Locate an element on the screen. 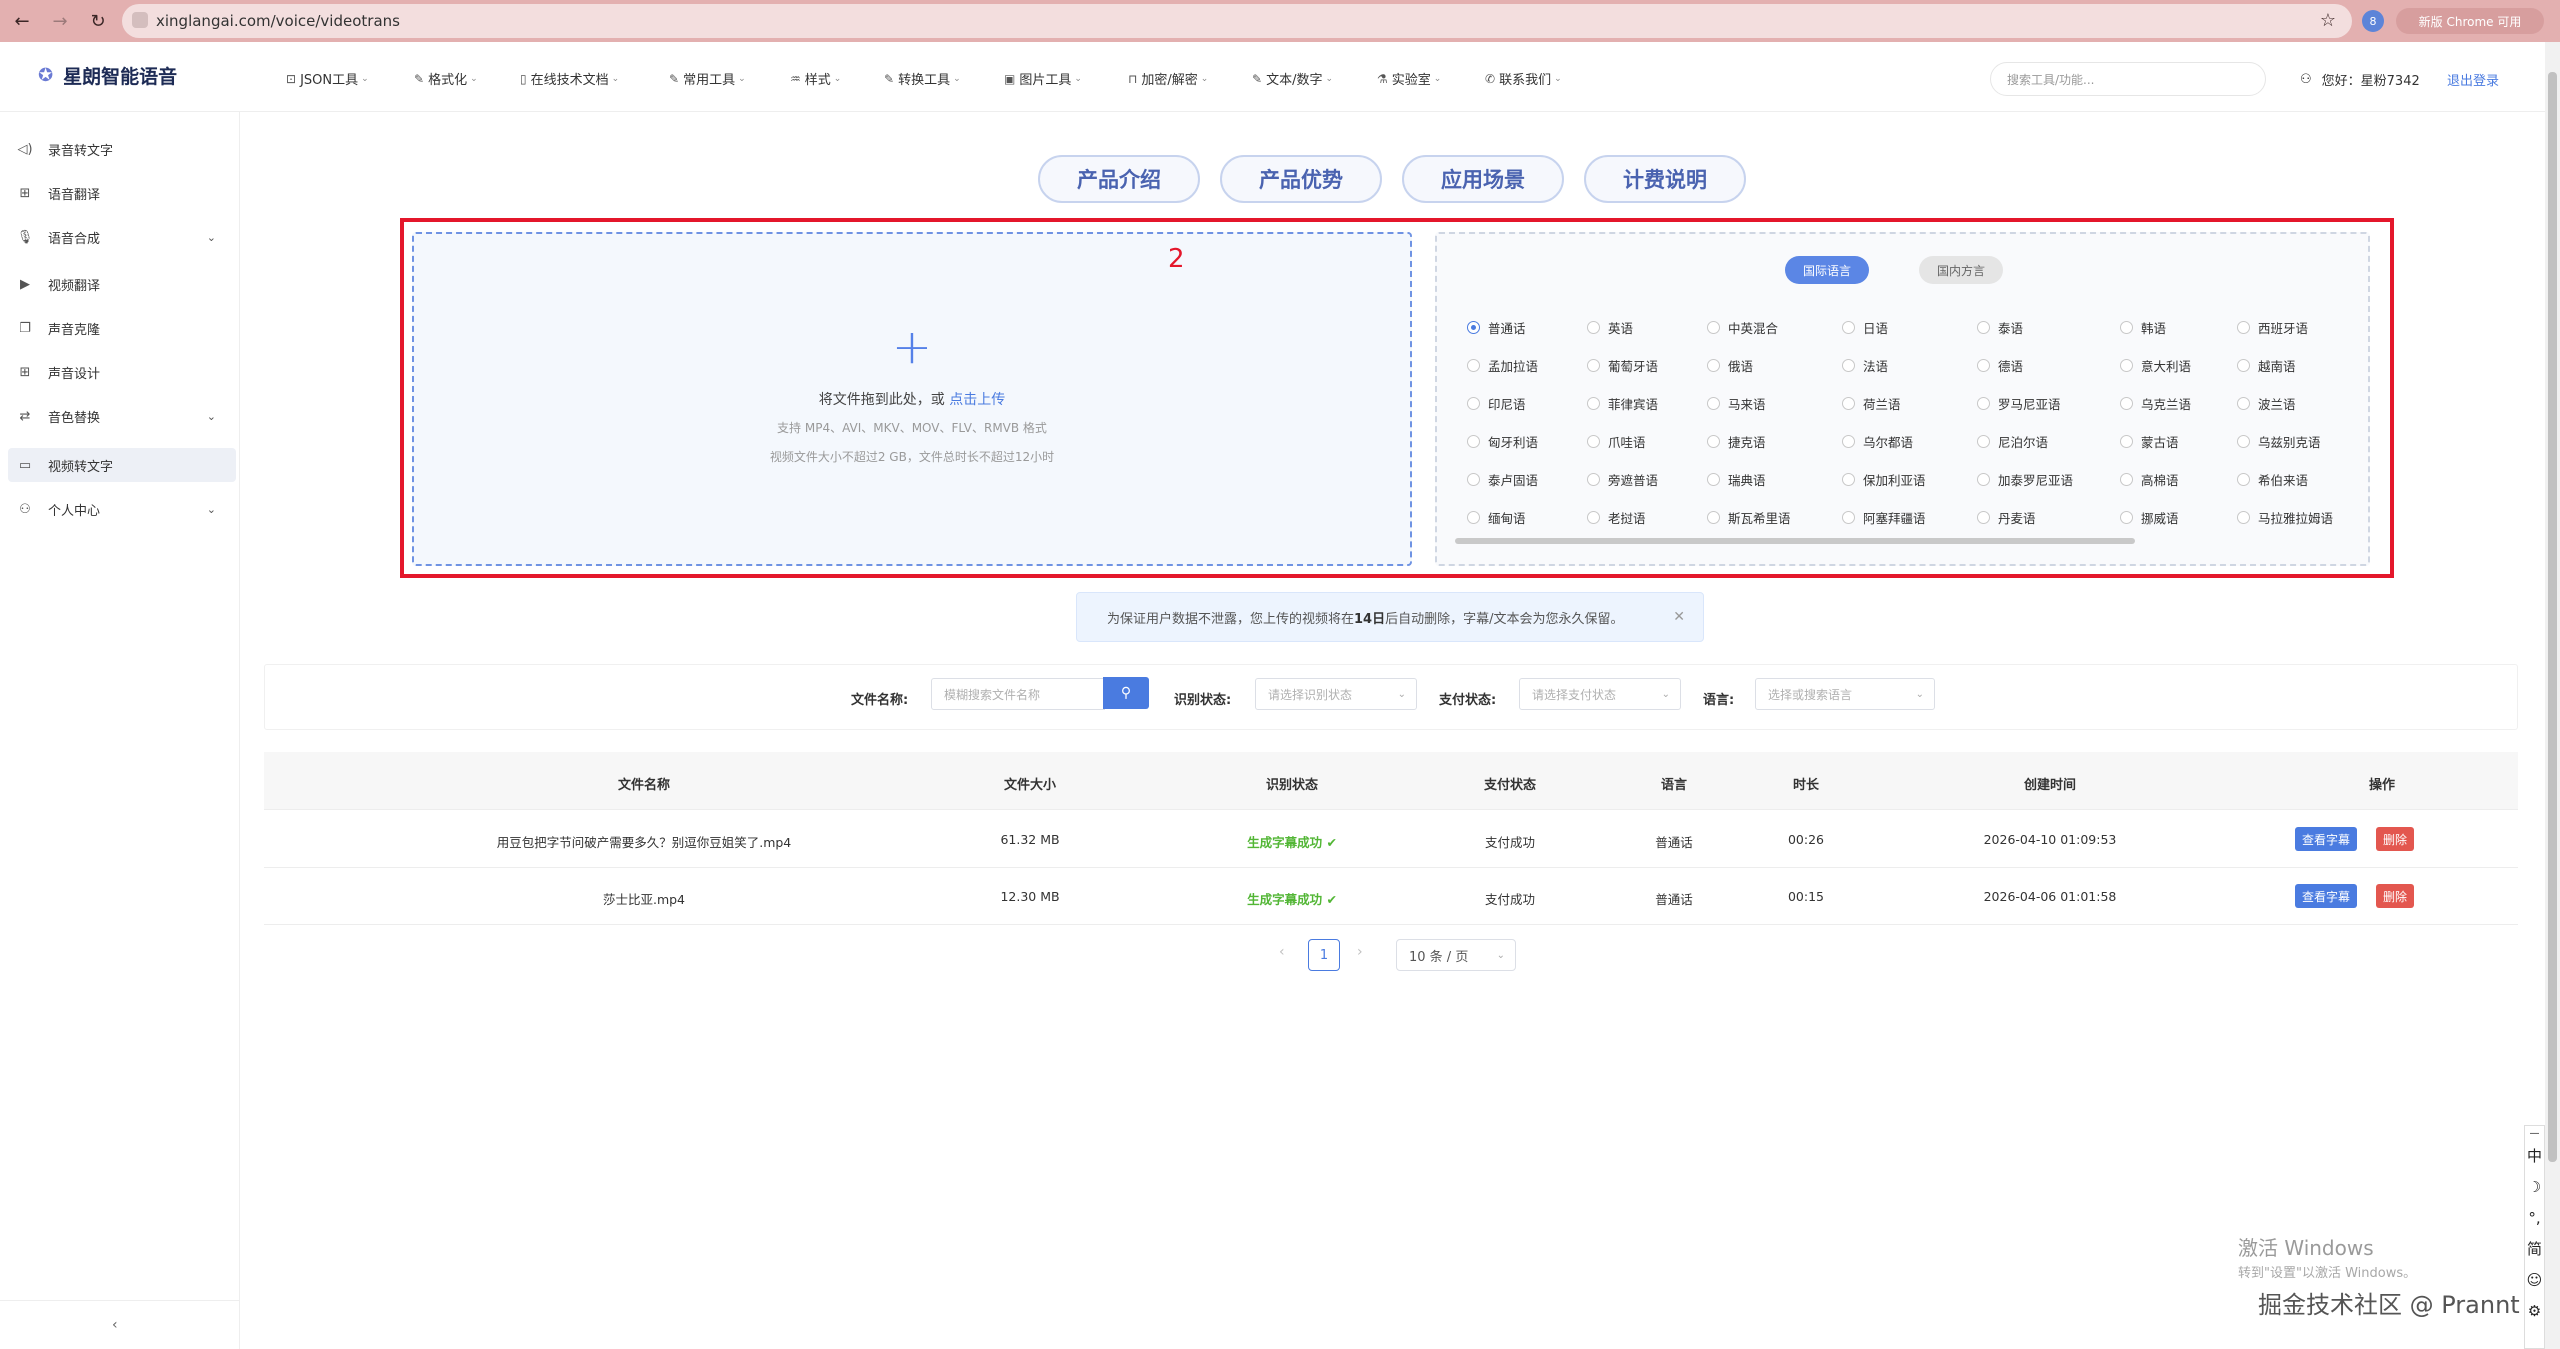  chrome-update-button: 新版 Chrome 可用 is located at coordinates (2470, 21).